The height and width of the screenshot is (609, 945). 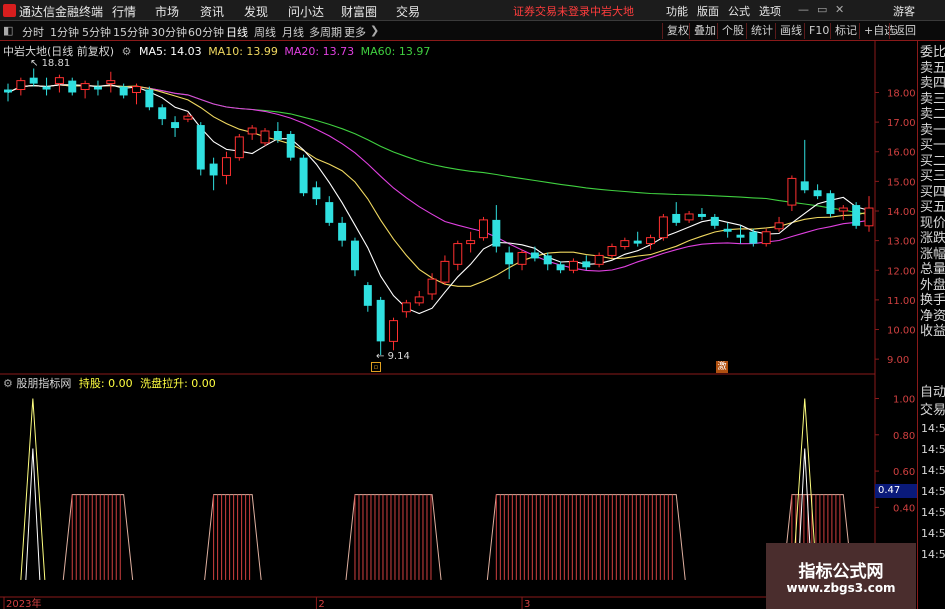 I want to click on tools-icon: ◧, so click(x=8, y=30).